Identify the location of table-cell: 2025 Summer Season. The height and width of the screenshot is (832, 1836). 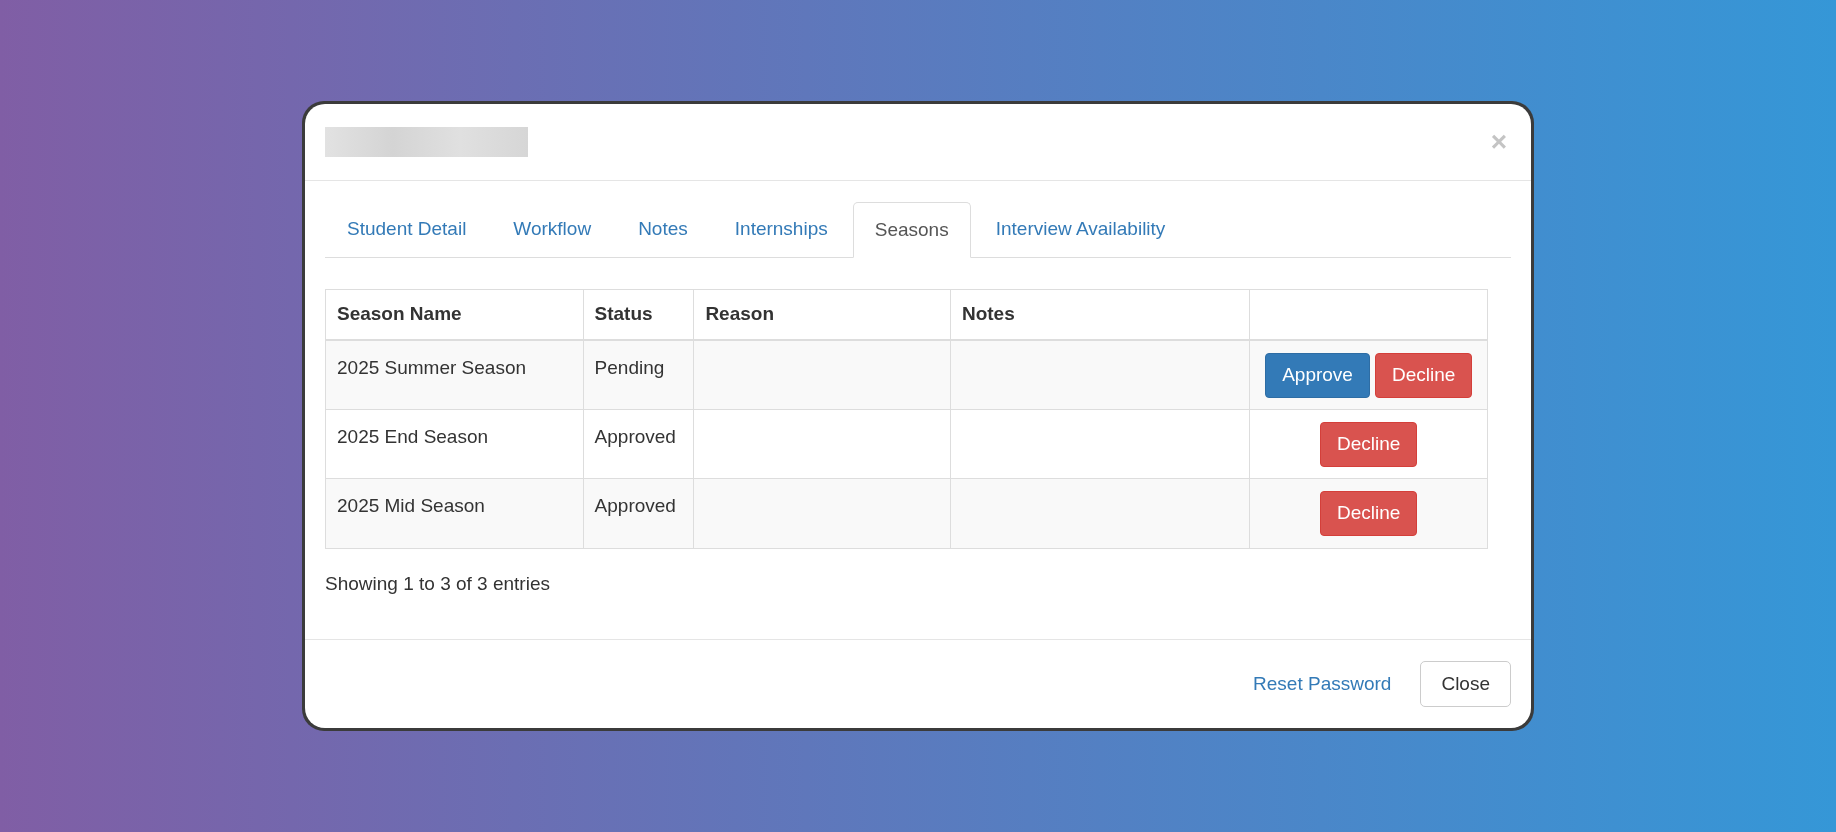
(432, 367).